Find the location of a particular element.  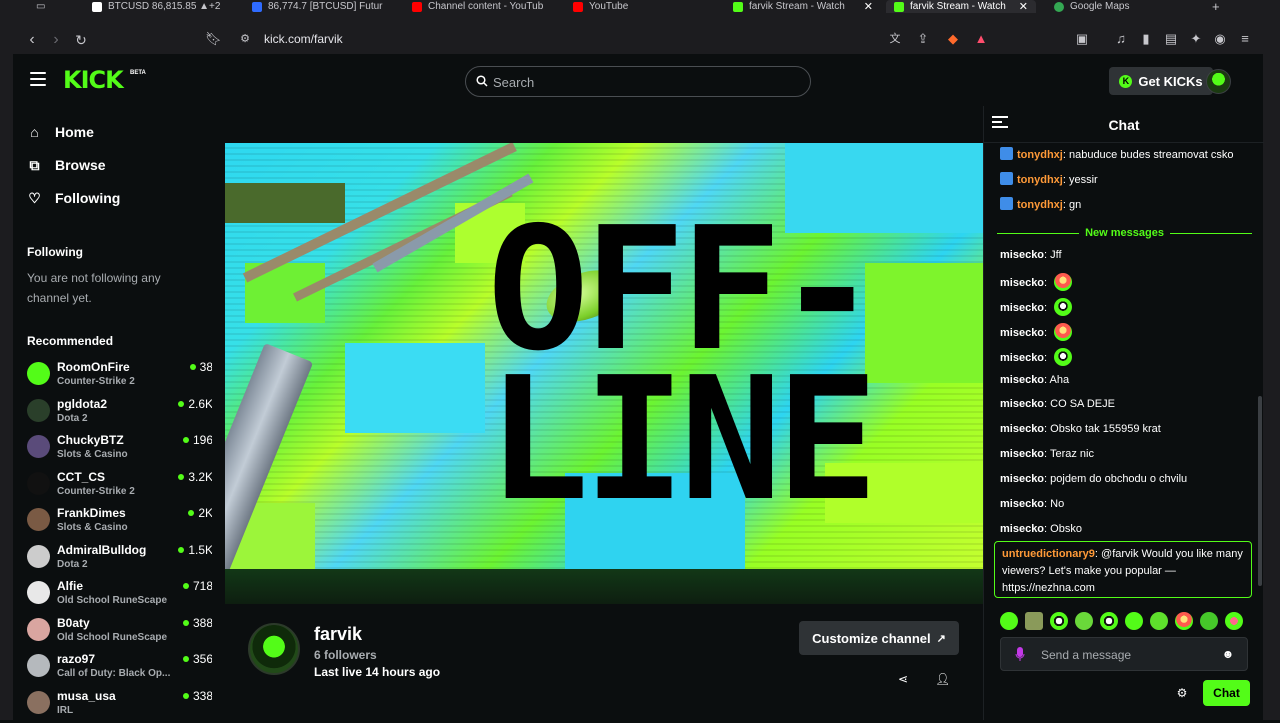

nav-browse: ⧉ Browse is located at coordinates (66, 165).